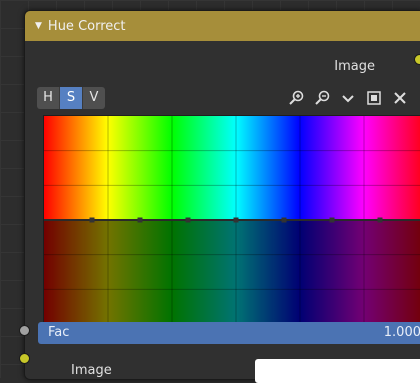 The width and height of the screenshot is (420, 383). What do you see at coordinates (59, 332) in the screenshot?
I see `fac-label: Fac` at bounding box center [59, 332].